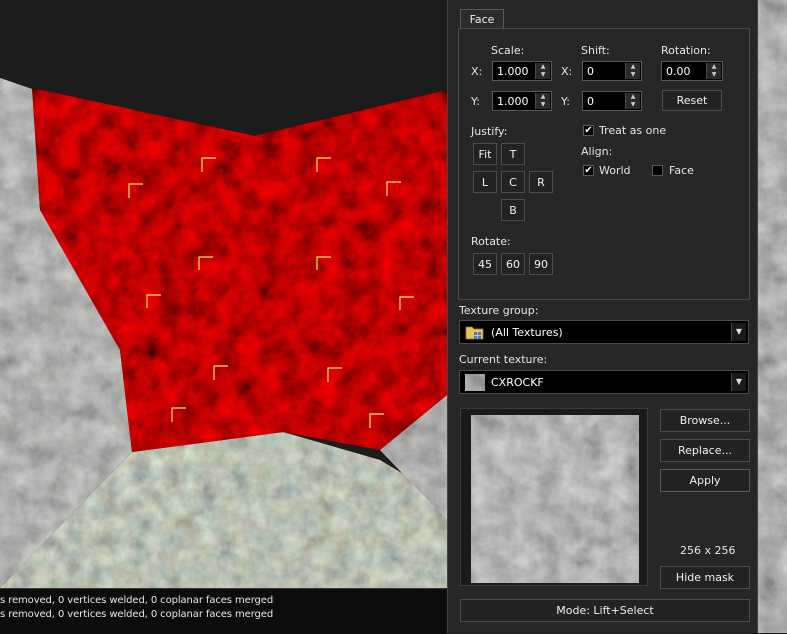 This screenshot has width=787, height=634. What do you see at coordinates (541, 182) in the screenshot?
I see `justify-right-button: R` at bounding box center [541, 182].